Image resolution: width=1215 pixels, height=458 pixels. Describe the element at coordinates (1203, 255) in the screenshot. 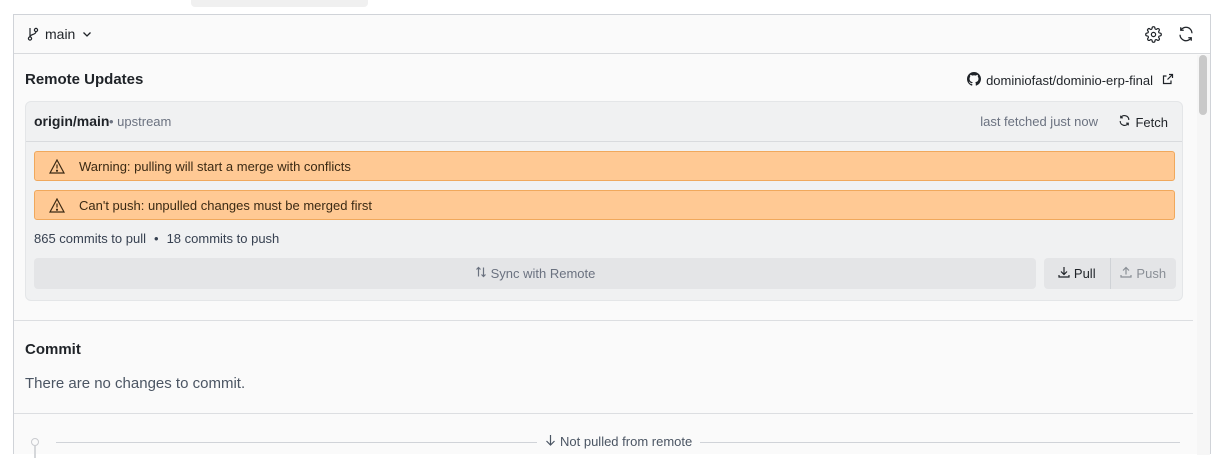

I see `scrollbar` at that location.